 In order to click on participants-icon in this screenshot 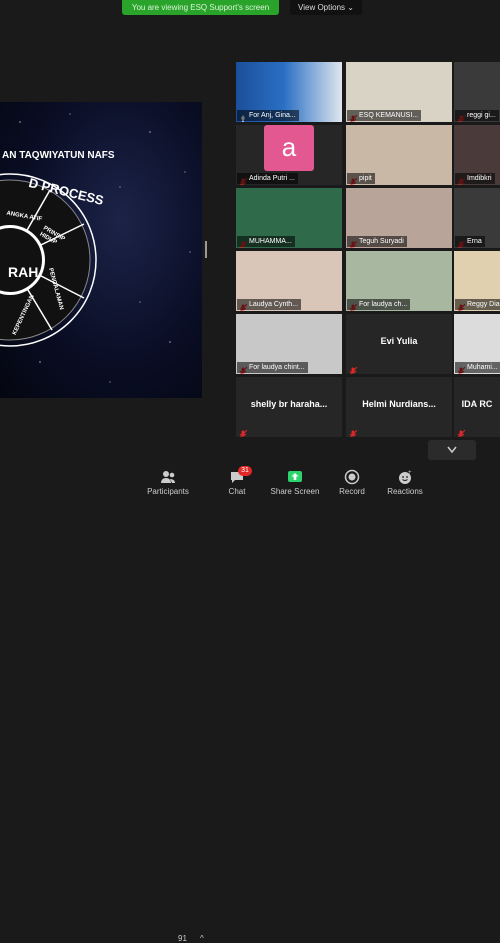, I will do `click(168, 477)`.